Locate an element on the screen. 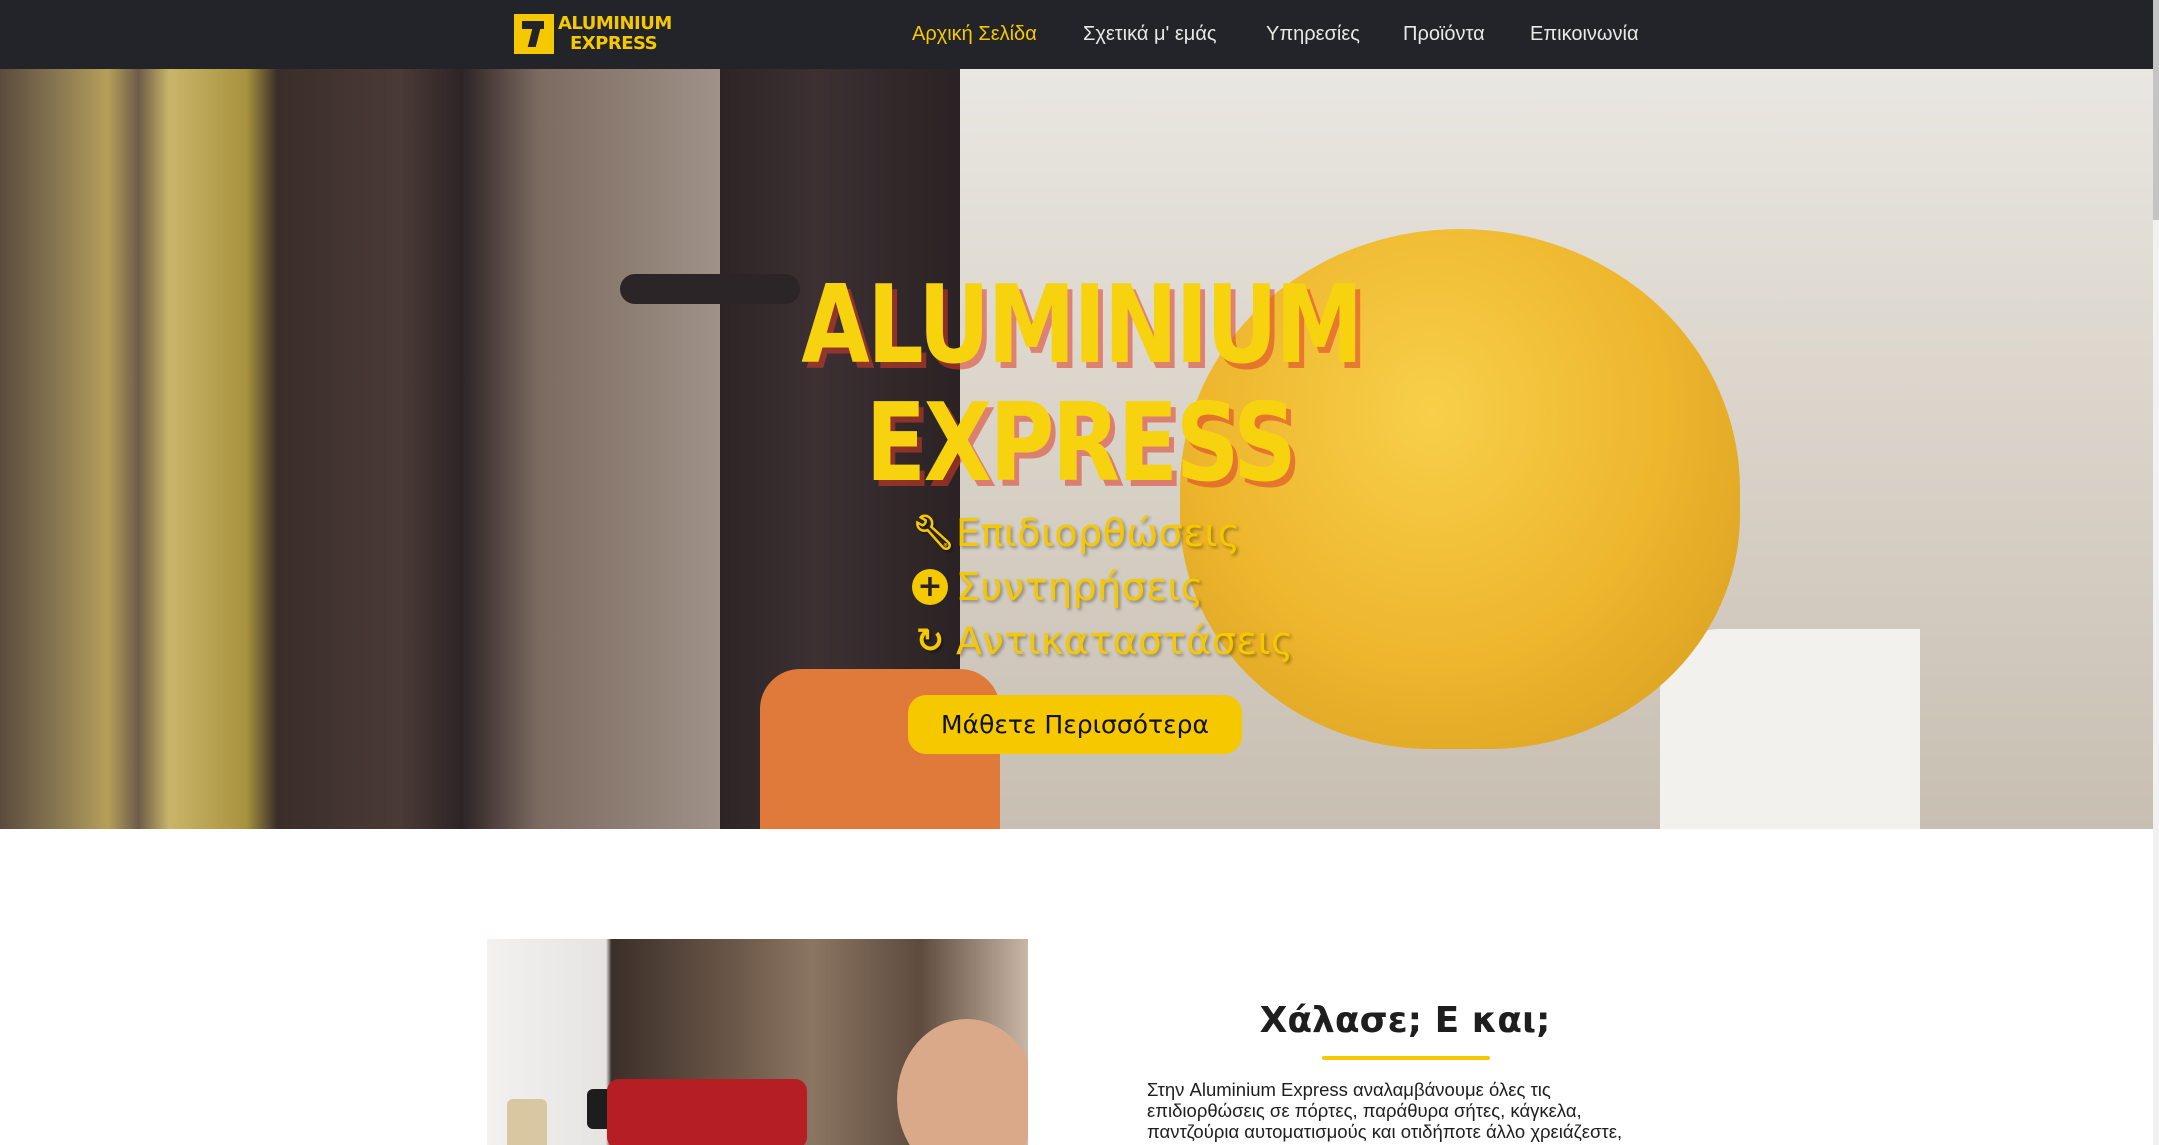 This screenshot has width=2159, height=1145. hero-title: ALUMINIUM EXPRESS is located at coordinates (1082, 386).